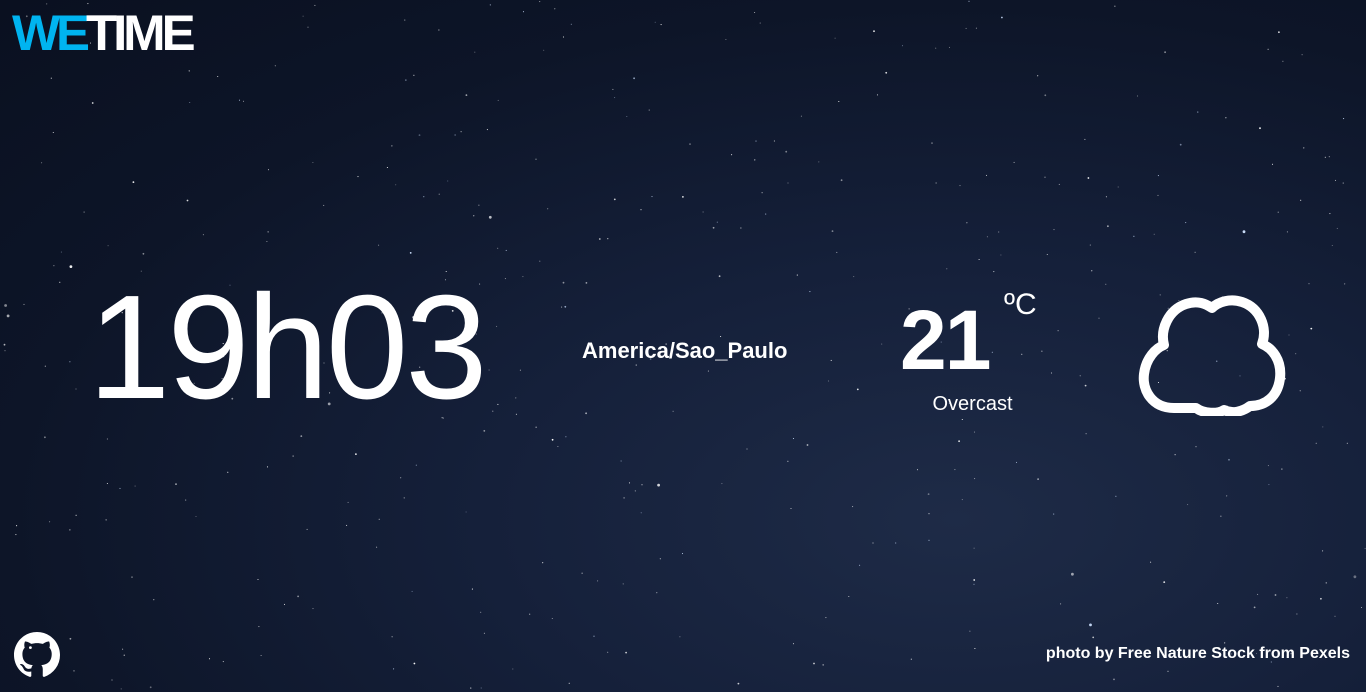 The width and height of the screenshot is (1366, 692). What do you see at coordinates (1212, 355) in the screenshot?
I see `cloud-icon` at bounding box center [1212, 355].